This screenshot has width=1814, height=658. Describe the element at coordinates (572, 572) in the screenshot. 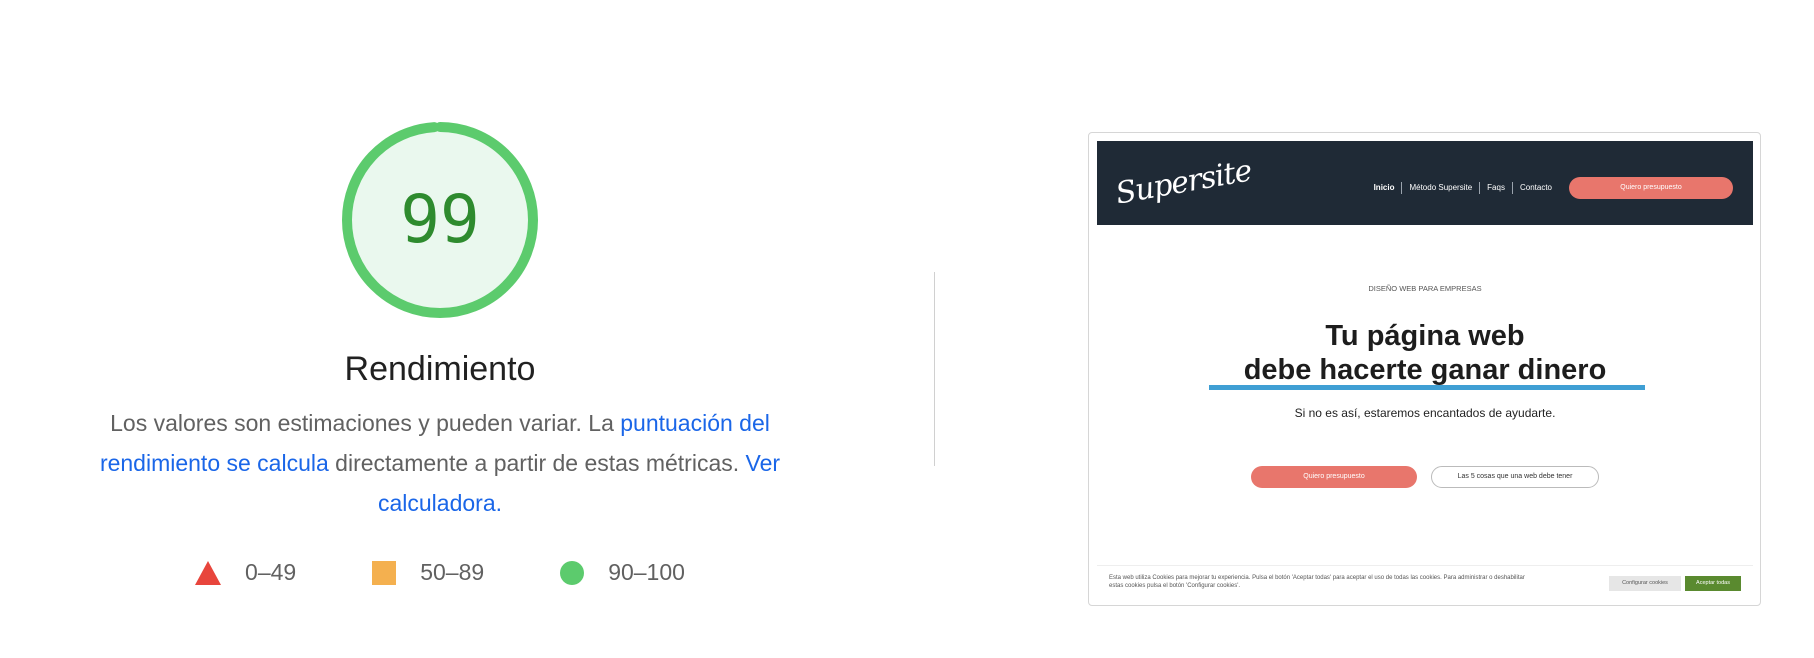

I see `circle-icon` at that location.